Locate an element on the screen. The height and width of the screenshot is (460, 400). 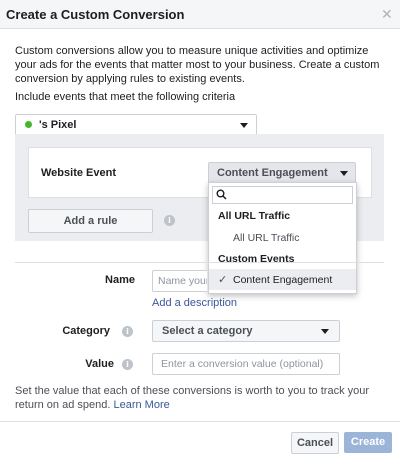
event-select-value: Content Engagement is located at coordinates (272, 173).